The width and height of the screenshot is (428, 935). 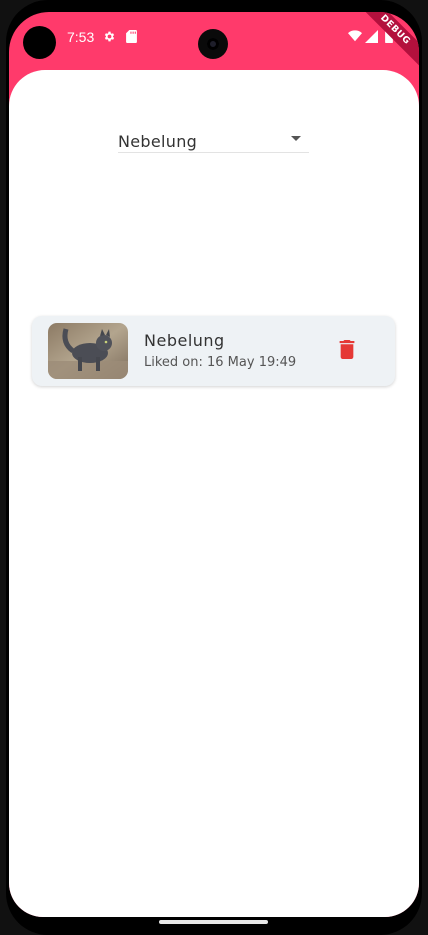 What do you see at coordinates (355, 36) in the screenshot?
I see `wifi-icon` at bounding box center [355, 36].